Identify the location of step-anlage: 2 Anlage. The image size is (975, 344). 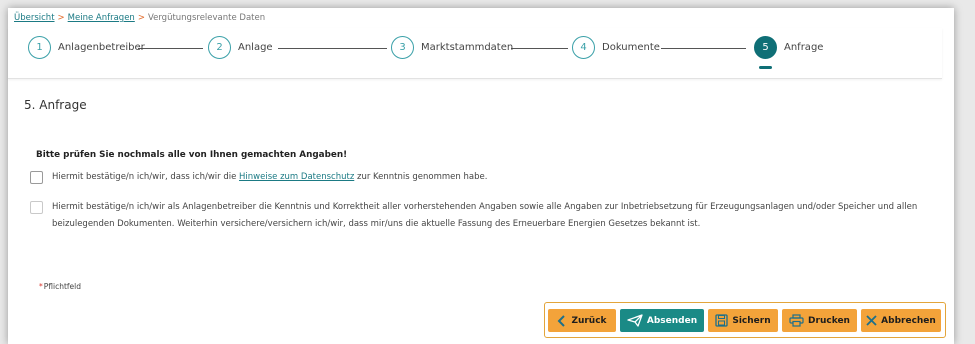
(240, 47).